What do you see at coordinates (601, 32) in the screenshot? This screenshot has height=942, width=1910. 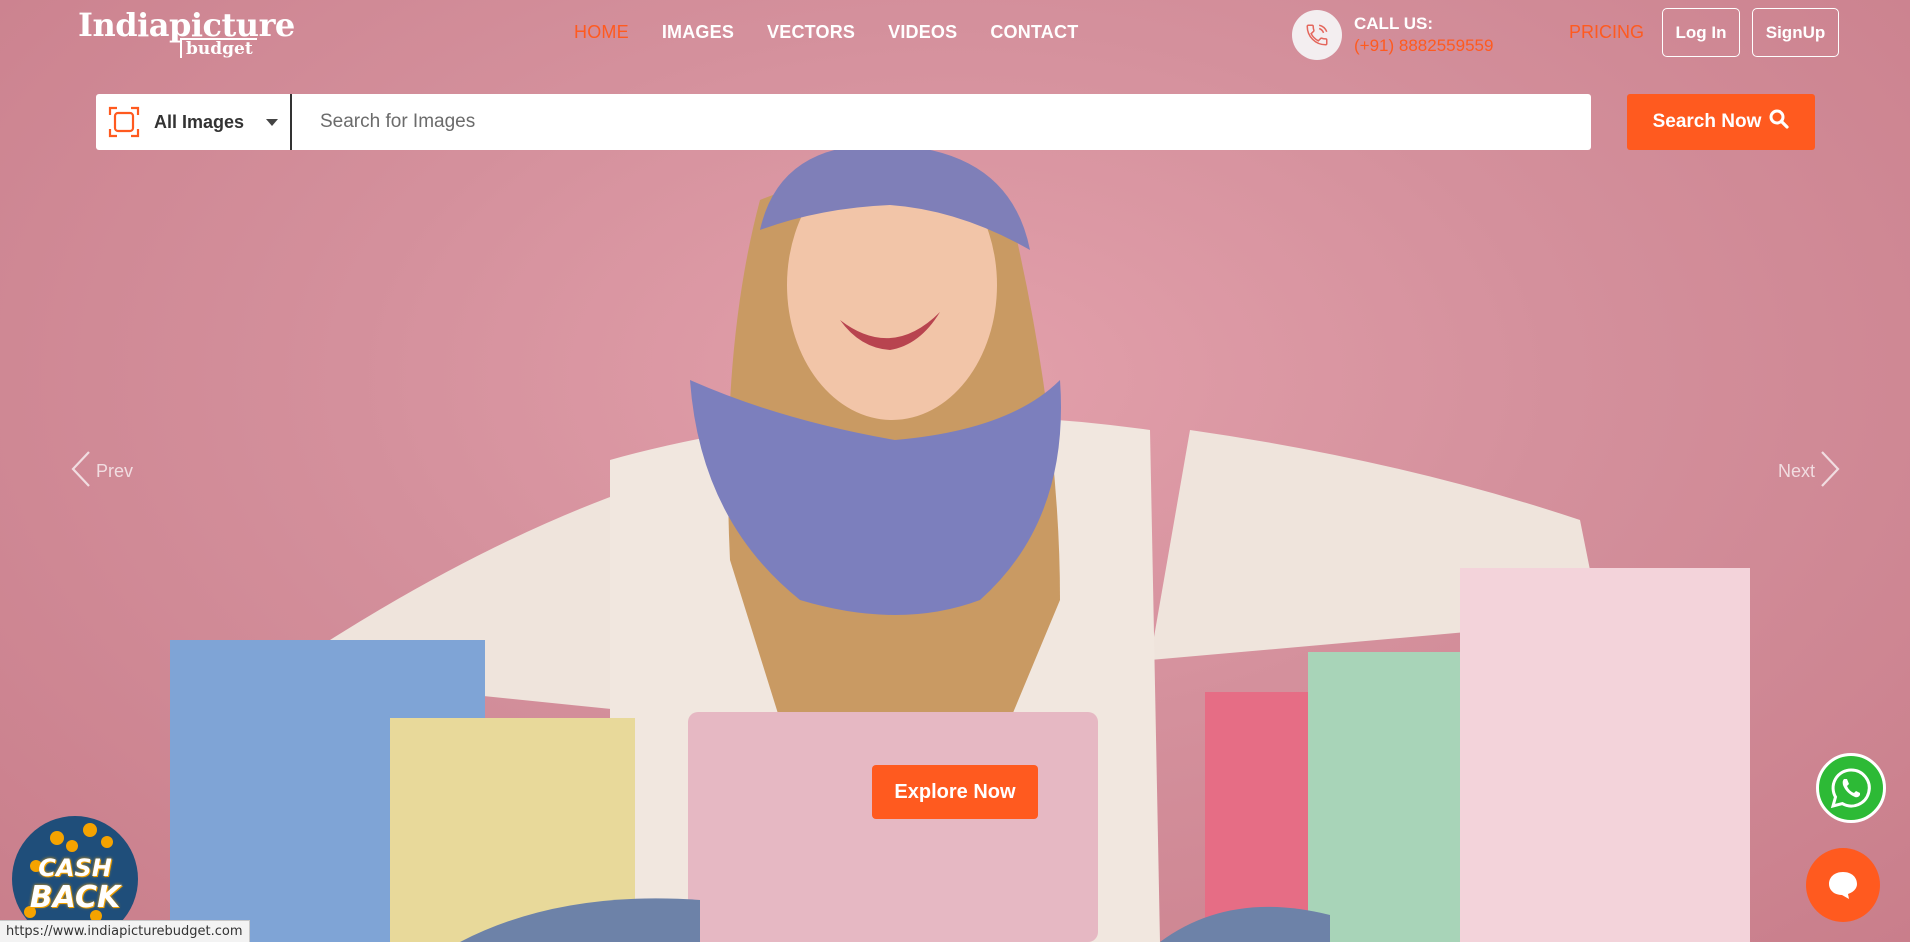 I see `nav-home: HOME` at bounding box center [601, 32].